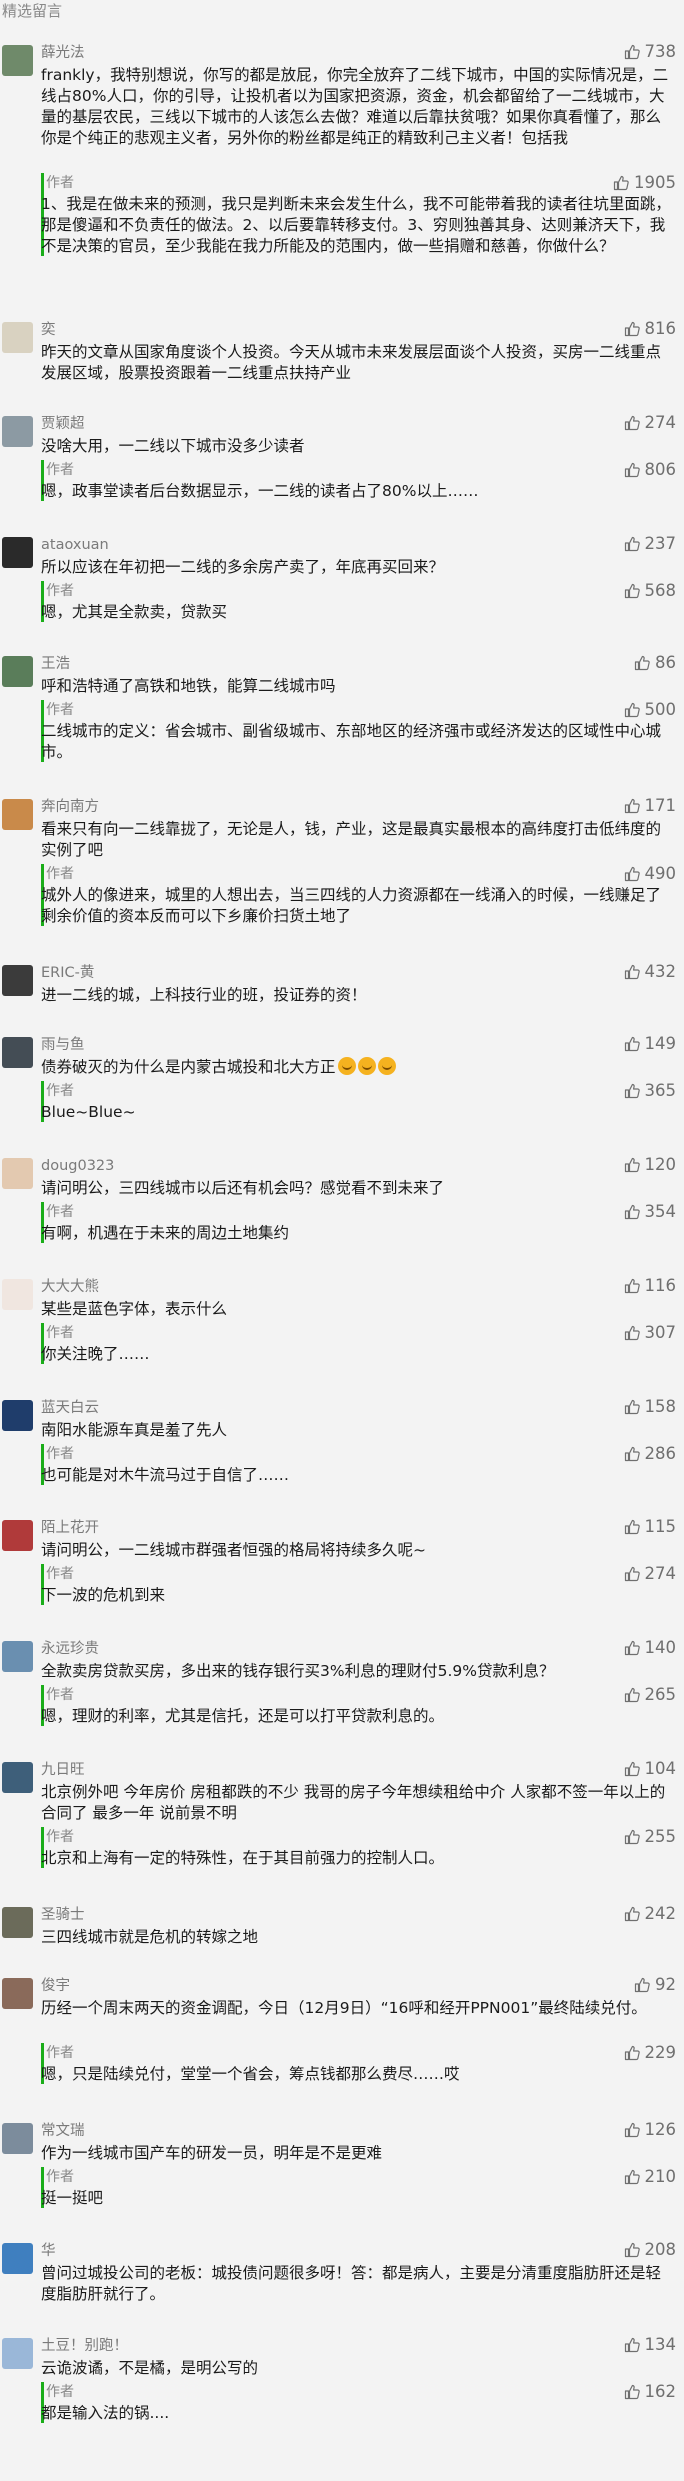 The height and width of the screenshot is (2481, 684). What do you see at coordinates (63, 1915) in the screenshot?
I see `comment-username: 圣骑士` at bounding box center [63, 1915].